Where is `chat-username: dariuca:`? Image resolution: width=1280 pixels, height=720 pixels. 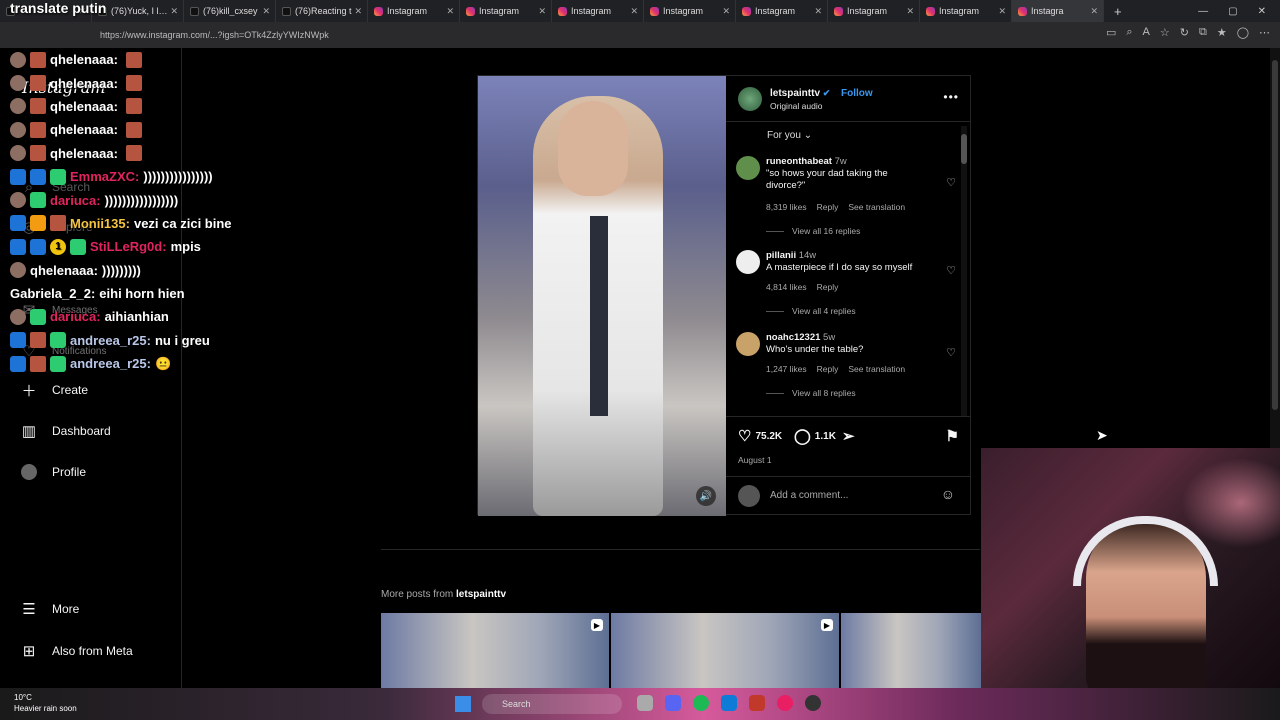
chat-username: dariuca: is located at coordinates (75, 317).